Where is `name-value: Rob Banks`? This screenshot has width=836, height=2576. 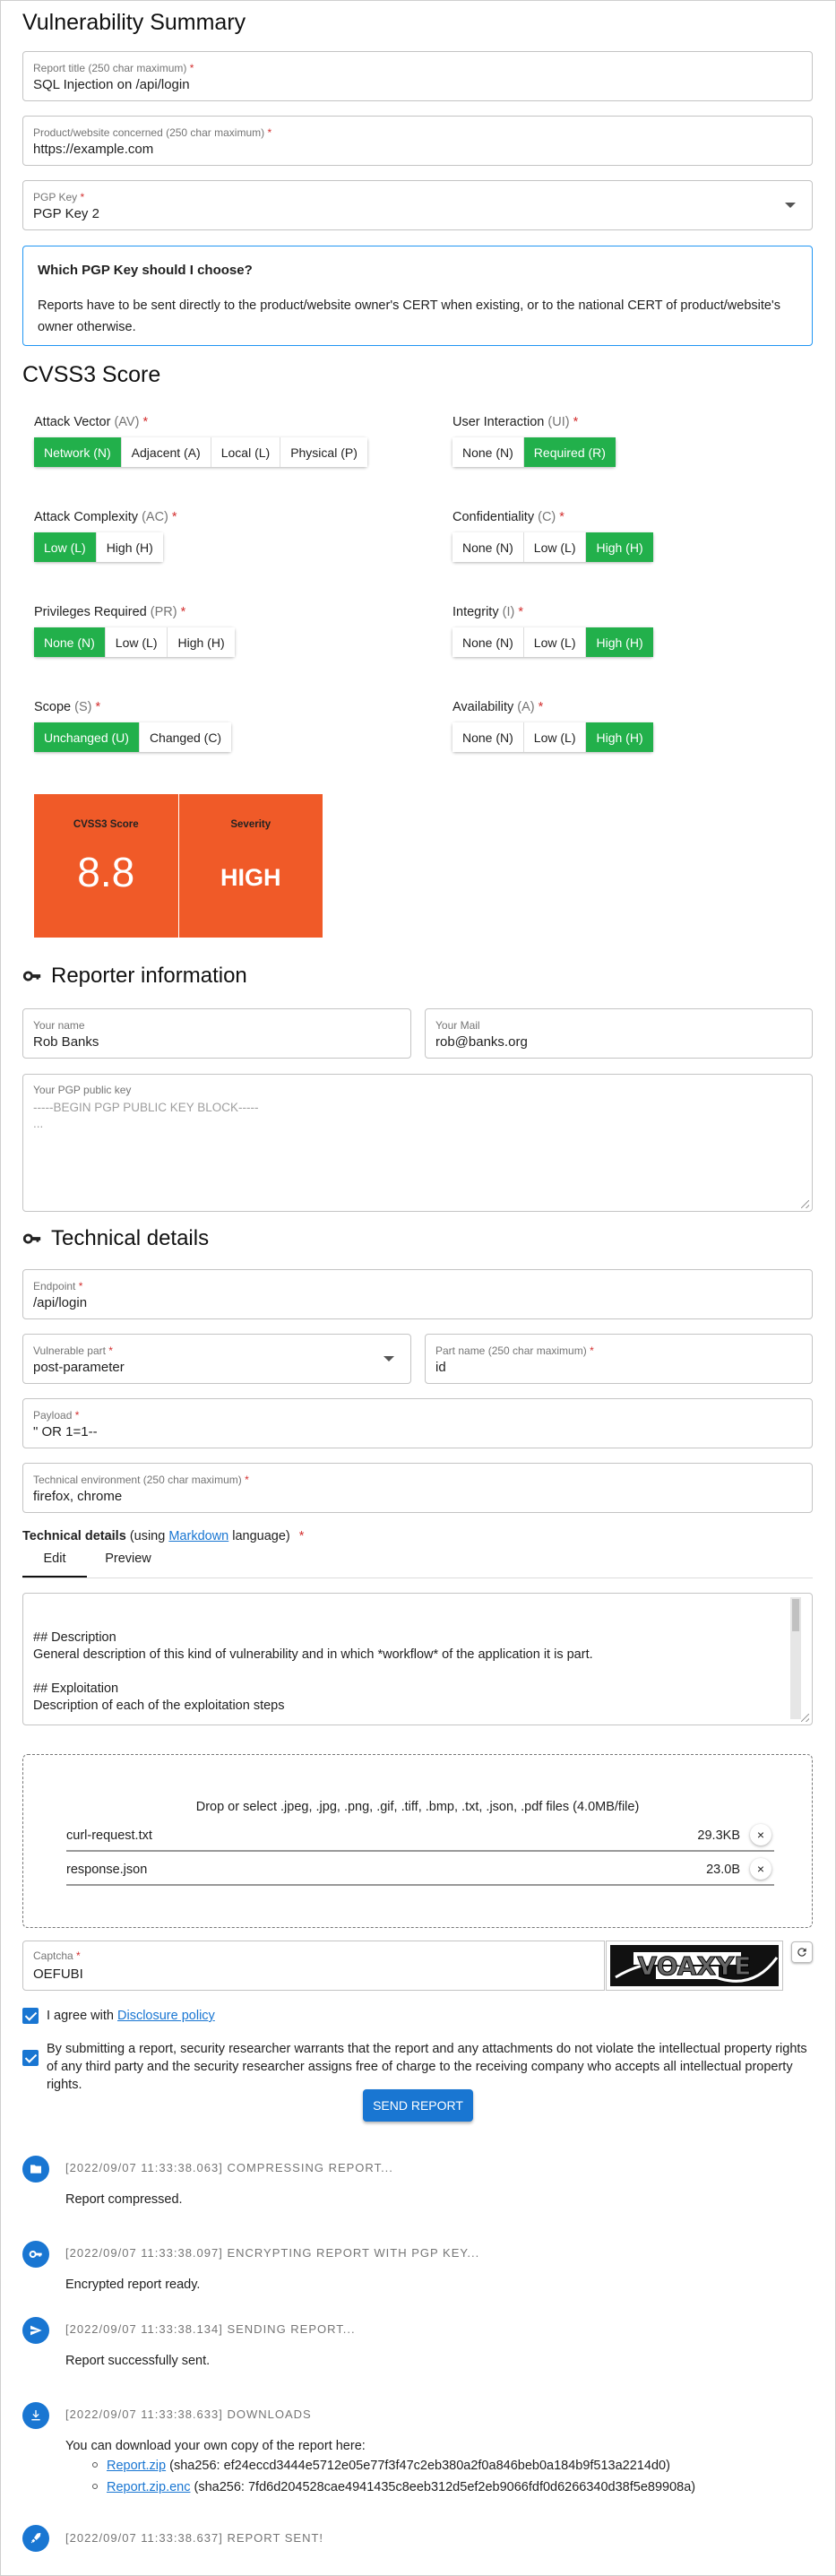 name-value: Rob Banks is located at coordinates (66, 1042).